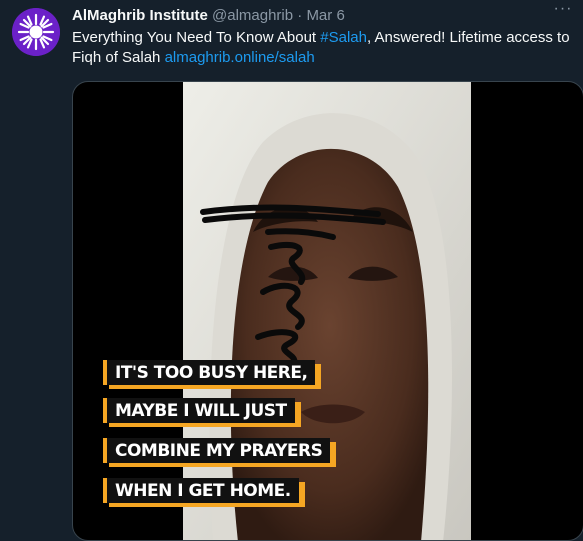 The image size is (583, 541). What do you see at coordinates (240, 57) in the screenshot?
I see `url-link: almaghrib.online/salah` at bounding box center [240, 57].